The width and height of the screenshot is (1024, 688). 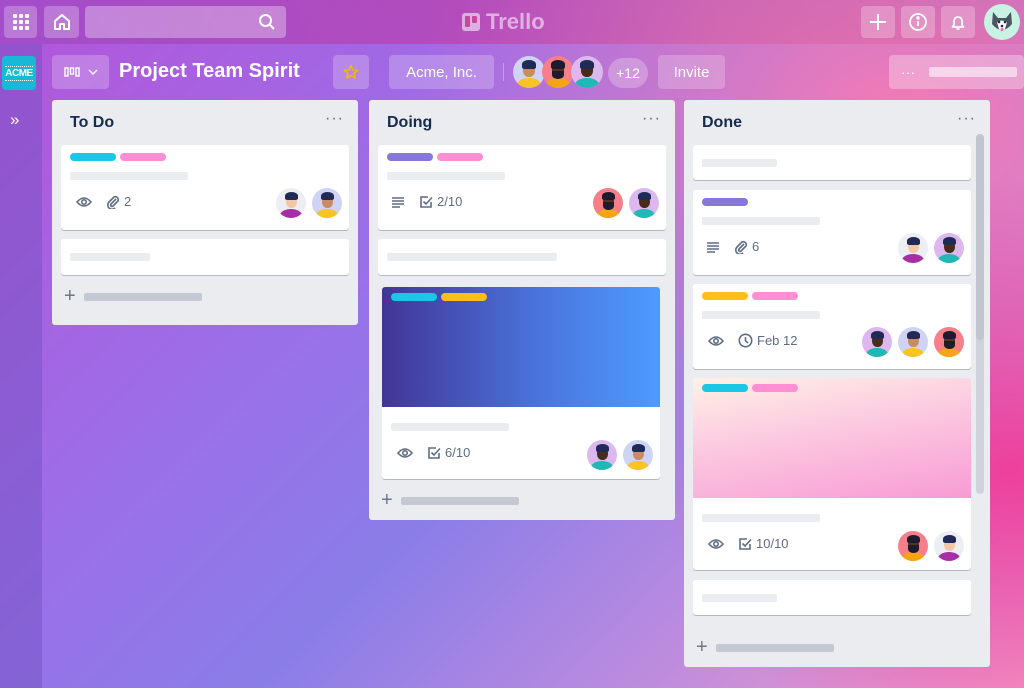 What do you see at coordinates (980, 237) in the screenshot?
I see `list-scrollbar-thumb` at bounding box center [980, 237].